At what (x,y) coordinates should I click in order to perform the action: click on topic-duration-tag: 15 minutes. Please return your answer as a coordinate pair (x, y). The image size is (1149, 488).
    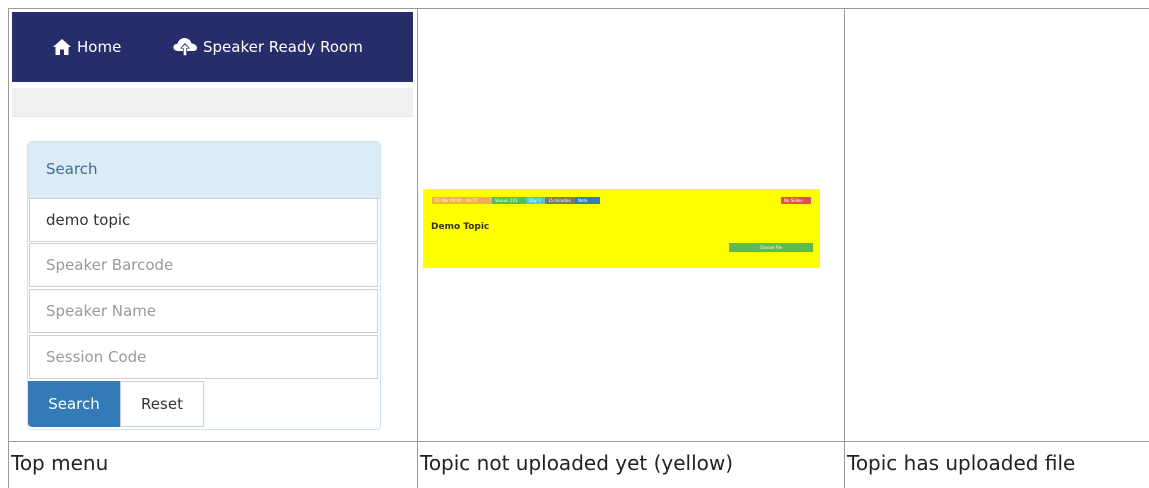
    Looking at the image, I should click on (561, 200).